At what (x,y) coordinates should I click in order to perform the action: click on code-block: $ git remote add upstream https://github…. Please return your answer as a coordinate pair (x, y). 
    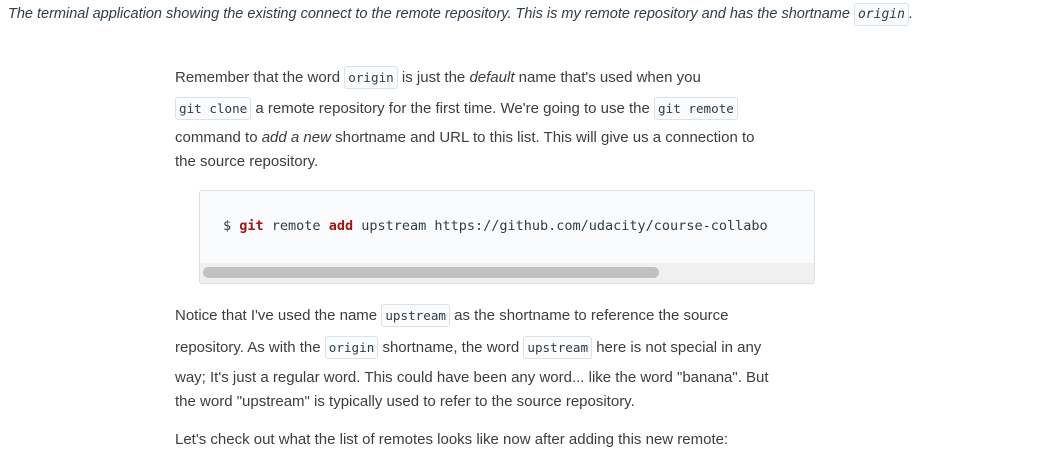
    Looking at the image, I should click on (507, 237).